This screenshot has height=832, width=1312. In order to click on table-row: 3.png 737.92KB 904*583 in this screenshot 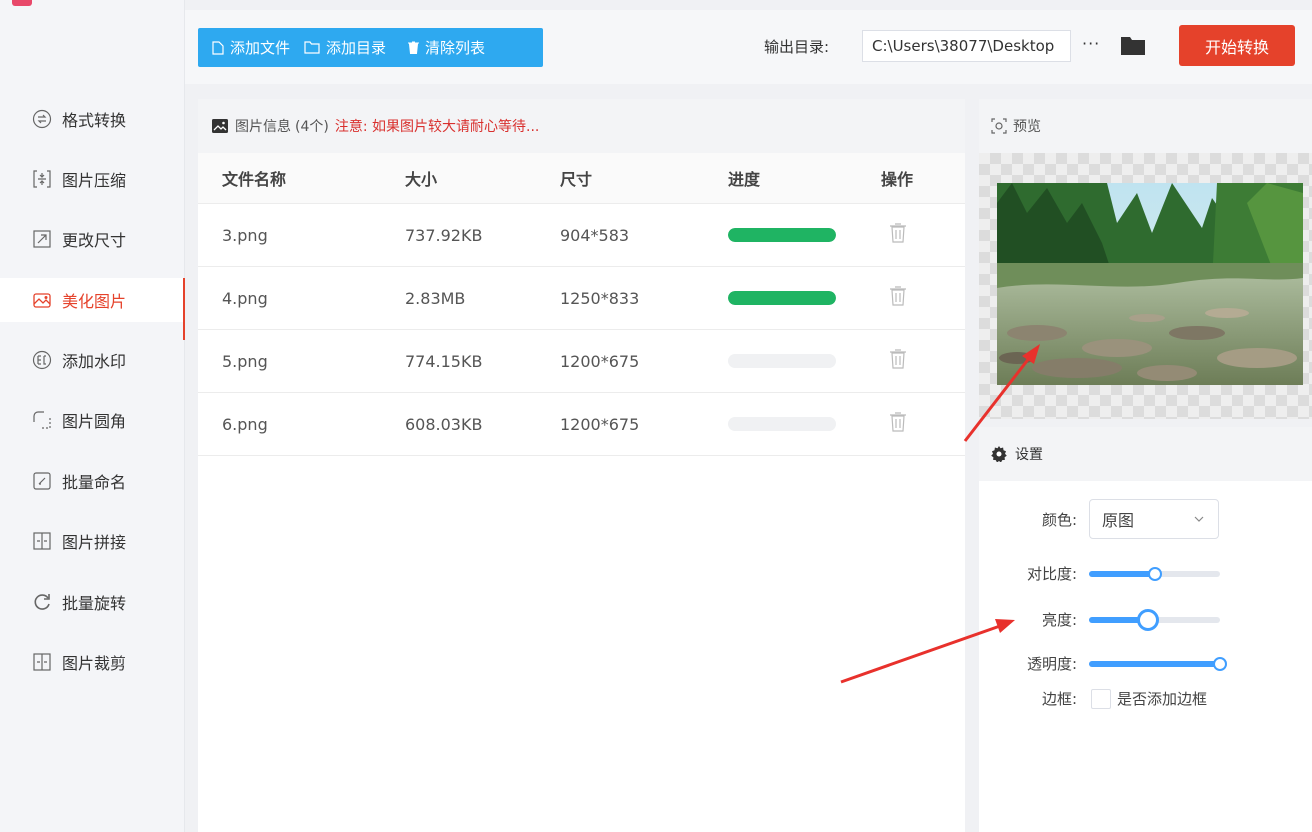, I will do `click(581, 234)`.